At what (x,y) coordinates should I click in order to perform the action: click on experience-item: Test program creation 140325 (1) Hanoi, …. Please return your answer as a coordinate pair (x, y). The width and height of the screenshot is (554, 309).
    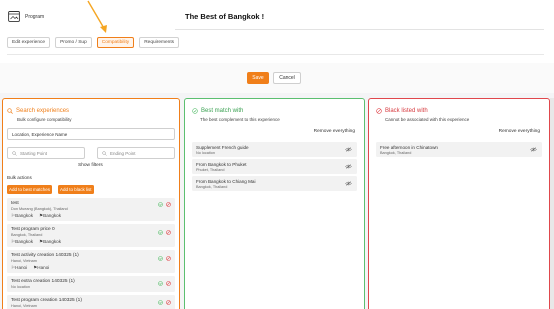
    Looking at the image, I should click on (91, 302).